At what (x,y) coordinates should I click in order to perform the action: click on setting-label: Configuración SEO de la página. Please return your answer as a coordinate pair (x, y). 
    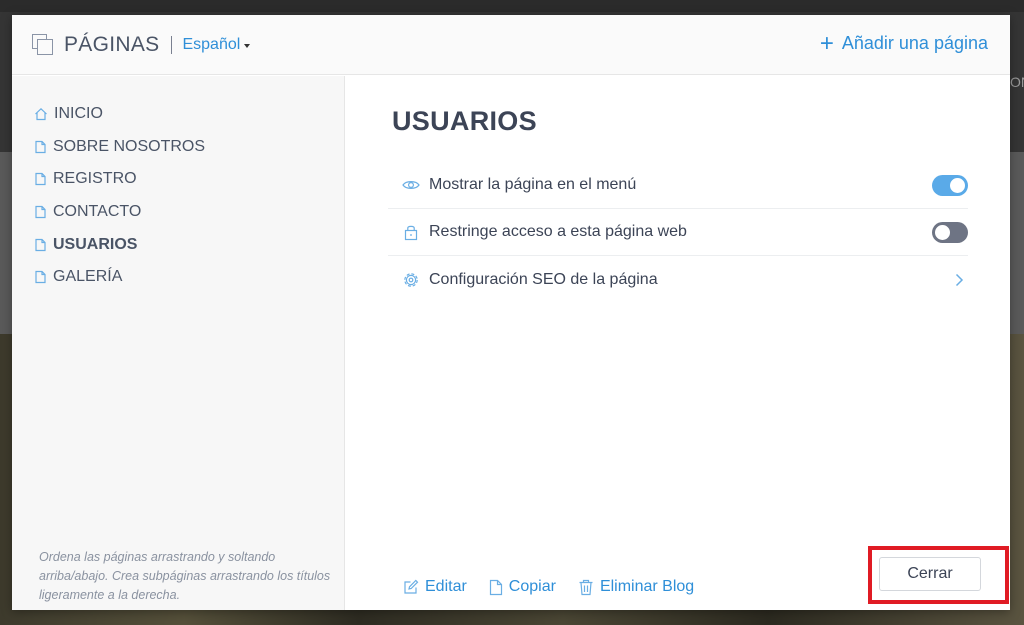
    Looking at the image, I should click on (543, 279).